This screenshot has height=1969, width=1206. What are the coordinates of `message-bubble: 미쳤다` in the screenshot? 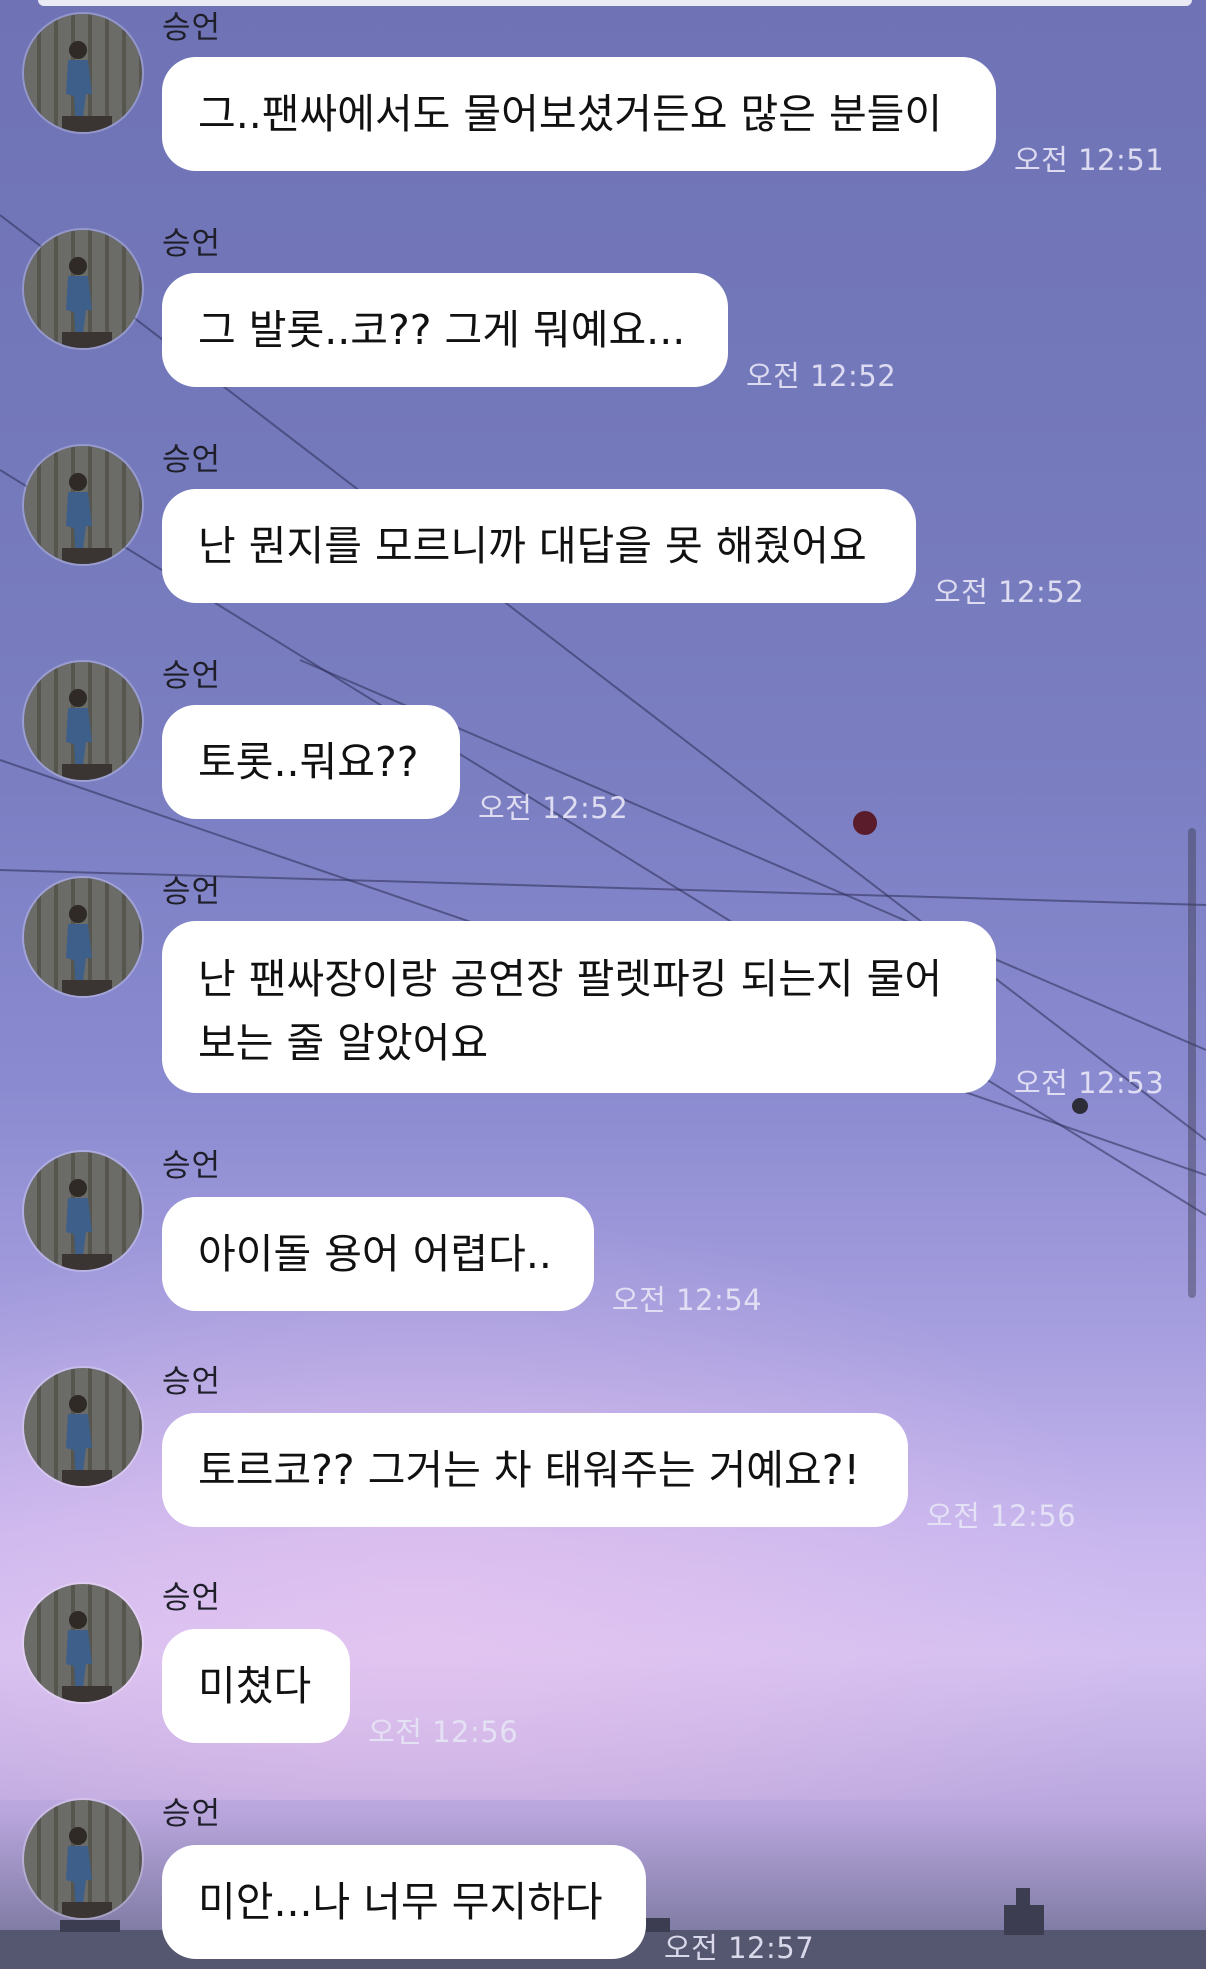 It's located at (256, 1686).